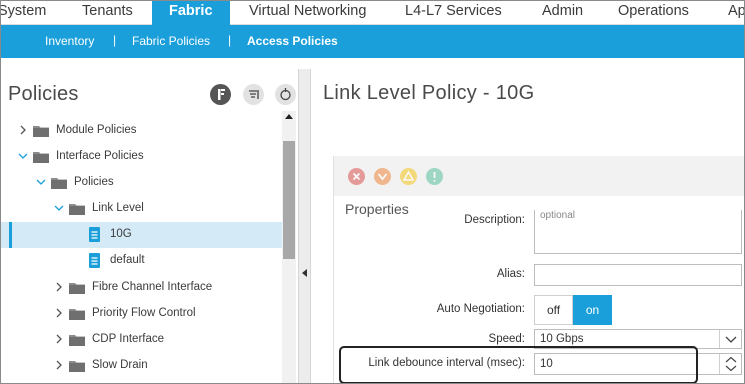  What do you see at coordinates (510, 274) in the screenshot?
I see `alias-label: Alias:` at bounding box center [510, 274].